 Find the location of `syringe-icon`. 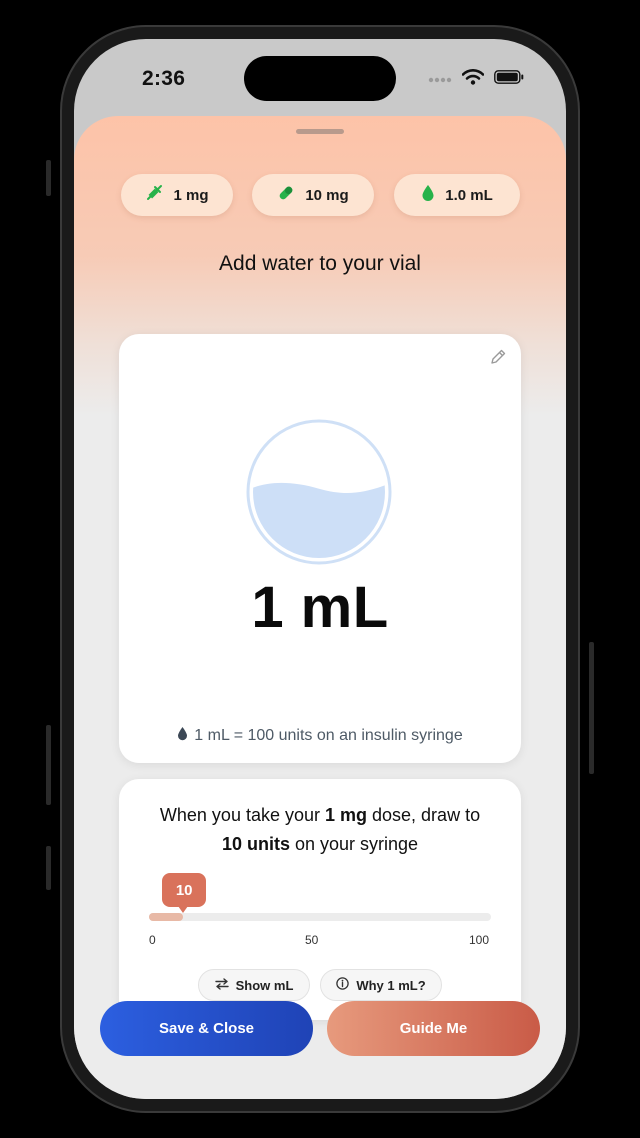

syringe-icon is located at coordinates (154, 195).